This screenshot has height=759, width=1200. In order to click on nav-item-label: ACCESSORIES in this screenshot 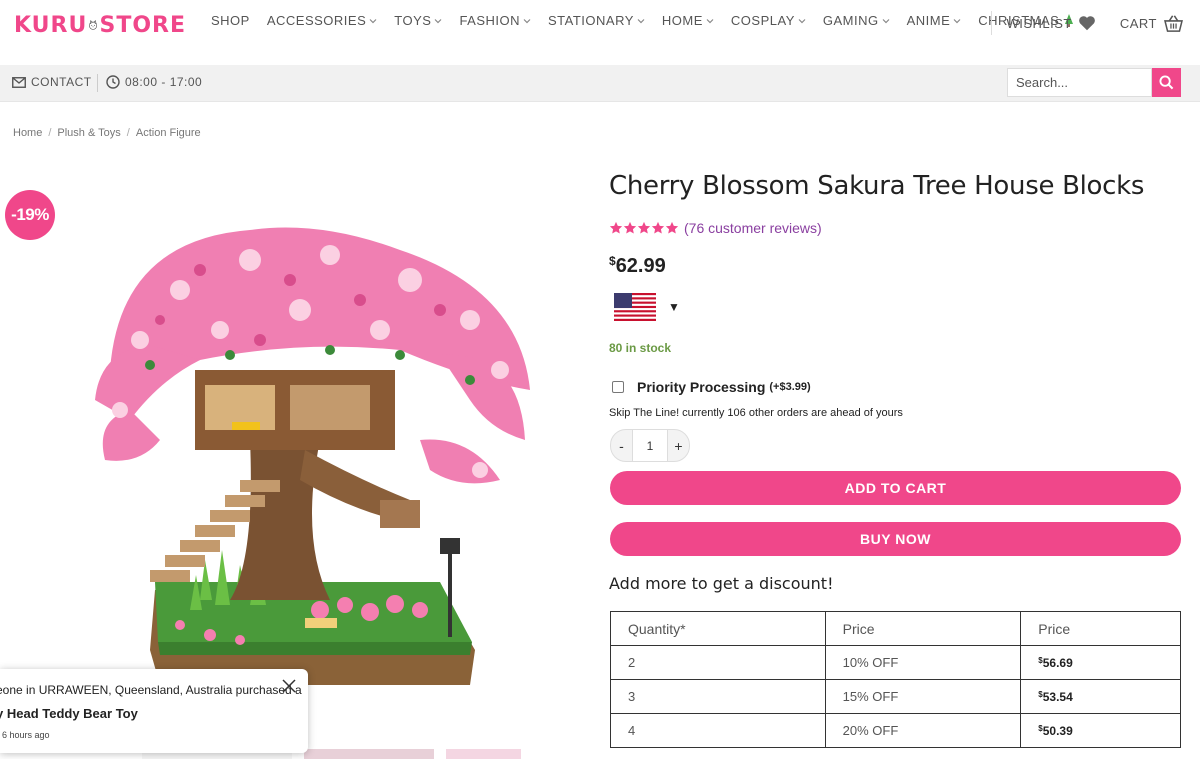, I will do `click(316, 20)`.